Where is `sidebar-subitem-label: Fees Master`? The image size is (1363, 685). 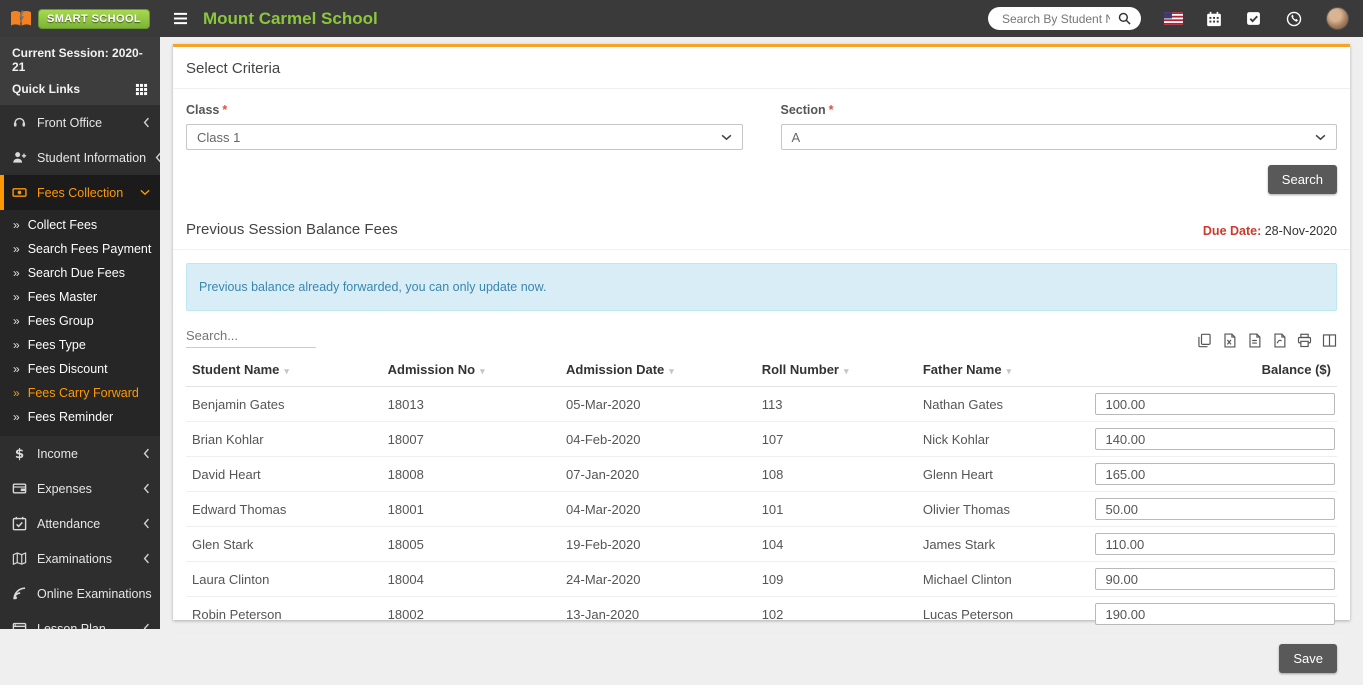 sidebar-subitem-label: Fees Master is located at coordinates (62, 297).